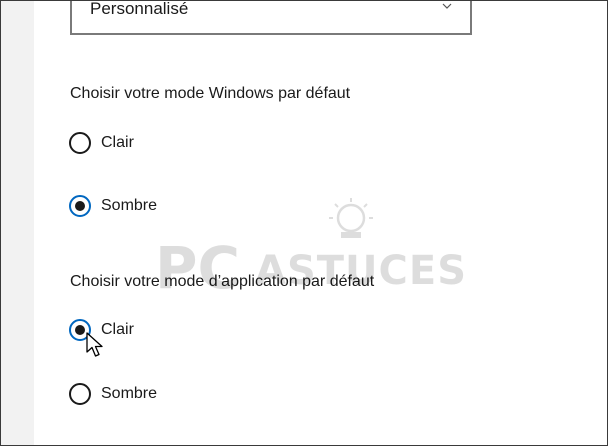 The width and height of the screenshot is (610, 448). What do you see at coordinates (94, 344) in the screenshot?
I see `mouse-cursor-icon` at bounding box center [94, 344].